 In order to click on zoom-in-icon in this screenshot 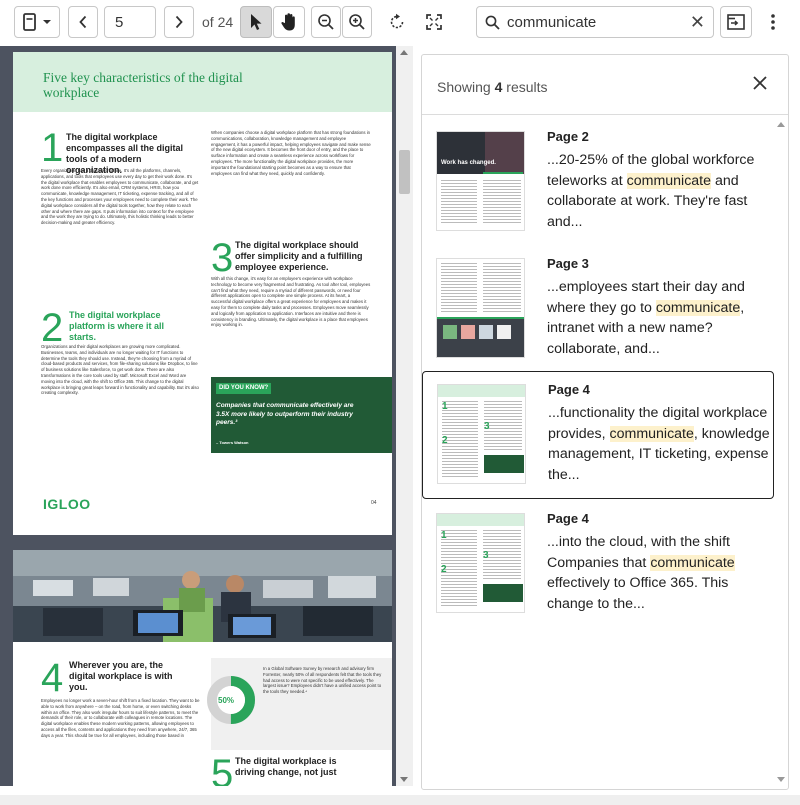, I will do `click(357, 22)`.